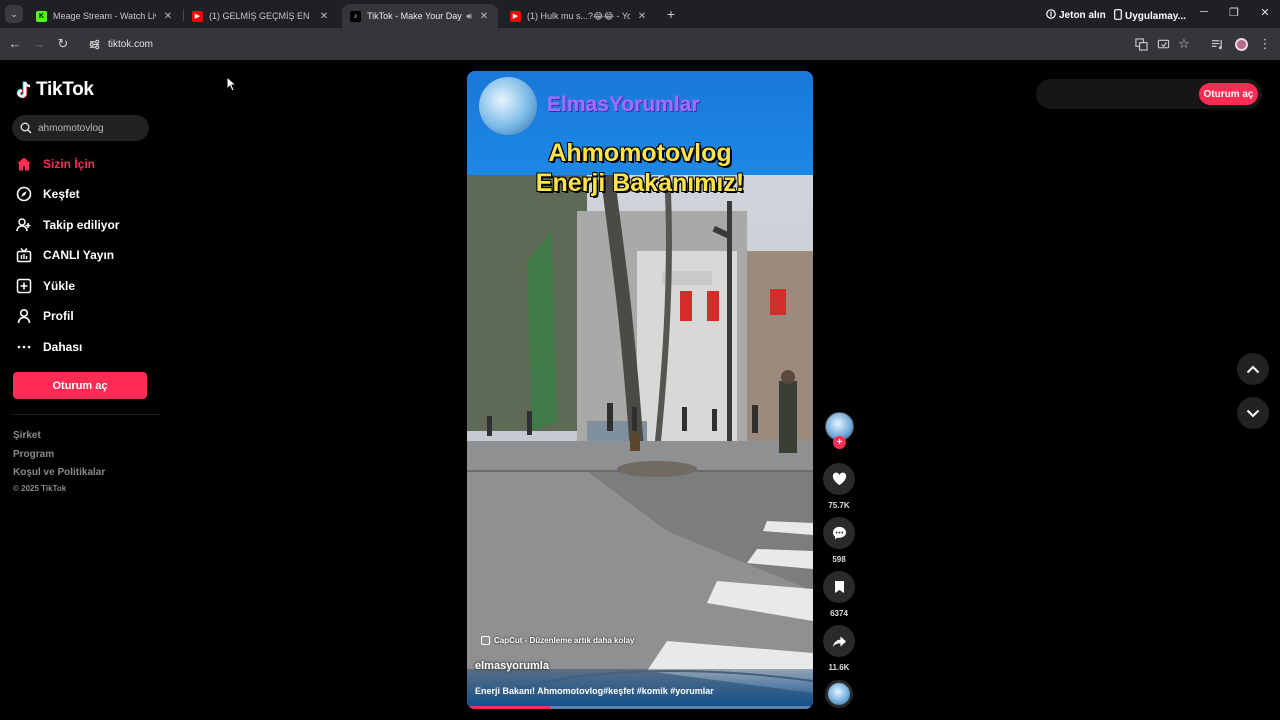 Image resolution: width=1280 pixels, height=720 pixels. Describe the element at coordinates (41, 16) in the screenshot. I see `kick-icon: K` at that location.